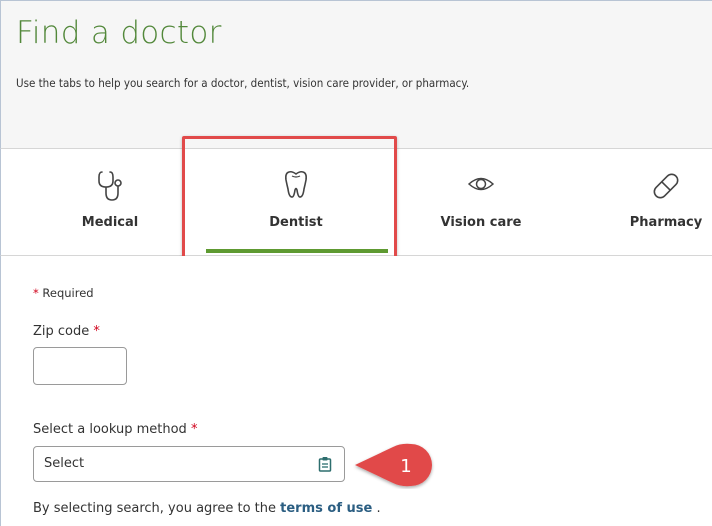  What do you see at coordinates (154, 508) in the screenshot?
I see `terms-prefix: By selecting search, you agree to the` at bounding box center [154, 508].